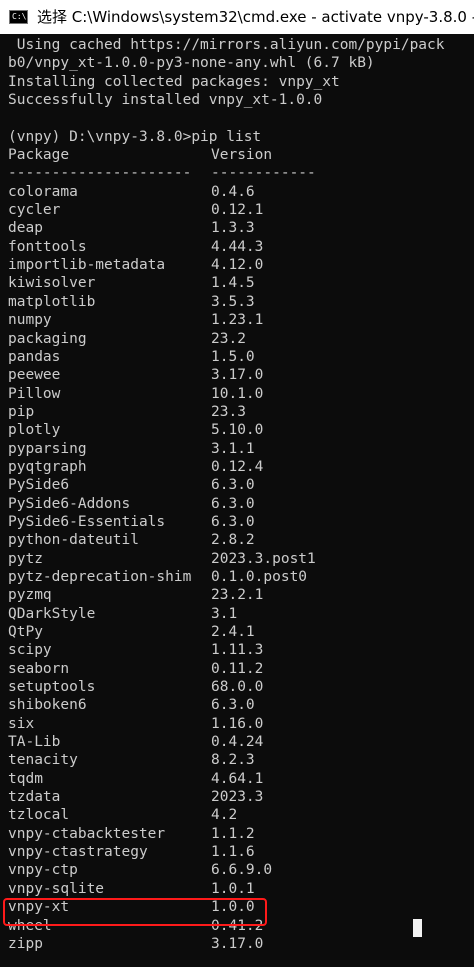  What do you see at coordinates (34, 430) in the screenshot?
I see `package-name: plotly` at bounding box center [34, 430].